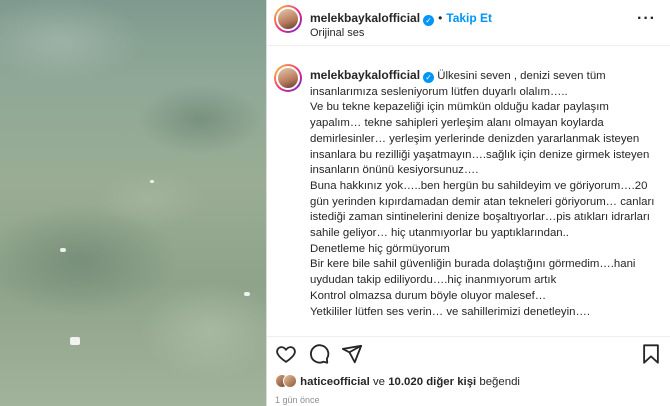 This screenshot has width=670, height=406. Describe the element at coordinates (469, 18) in the screenshot. I see `follow-button: Takip Et` at that location.